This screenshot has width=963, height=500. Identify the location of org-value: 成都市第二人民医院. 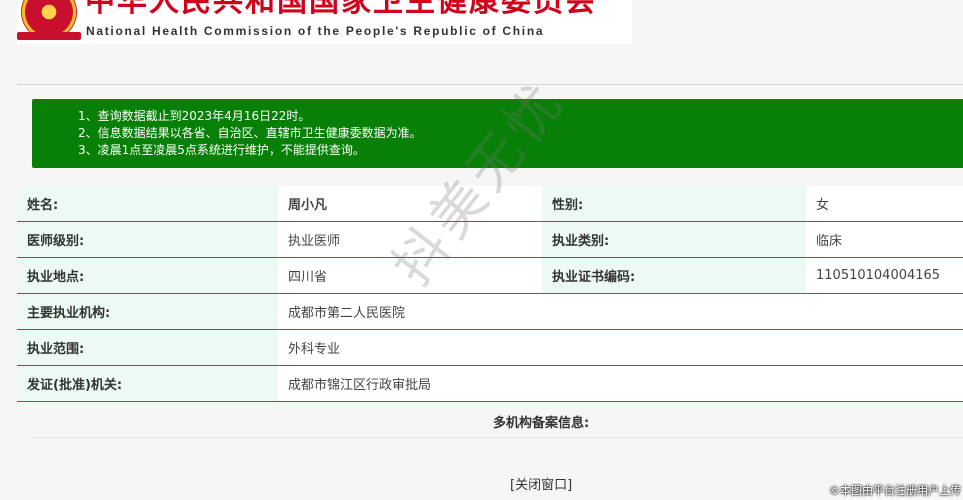
(620, 311).